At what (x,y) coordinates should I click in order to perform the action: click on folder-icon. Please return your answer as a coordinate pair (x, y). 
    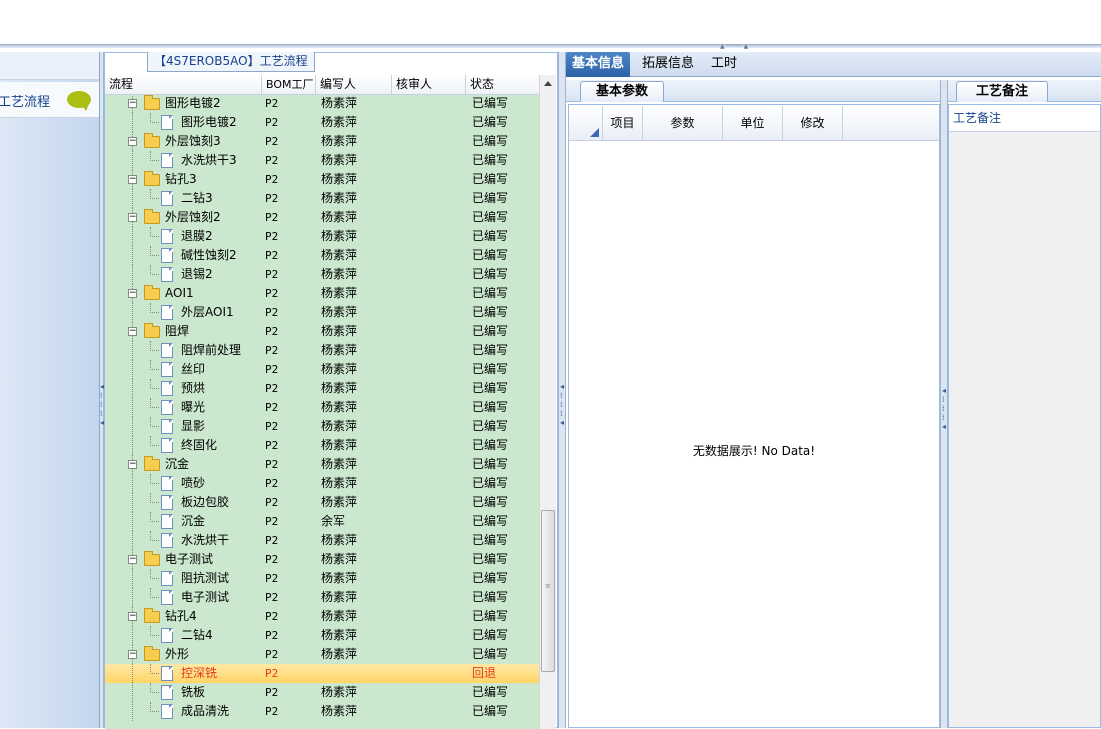
    Looking at the image, I should click on (152, 178).